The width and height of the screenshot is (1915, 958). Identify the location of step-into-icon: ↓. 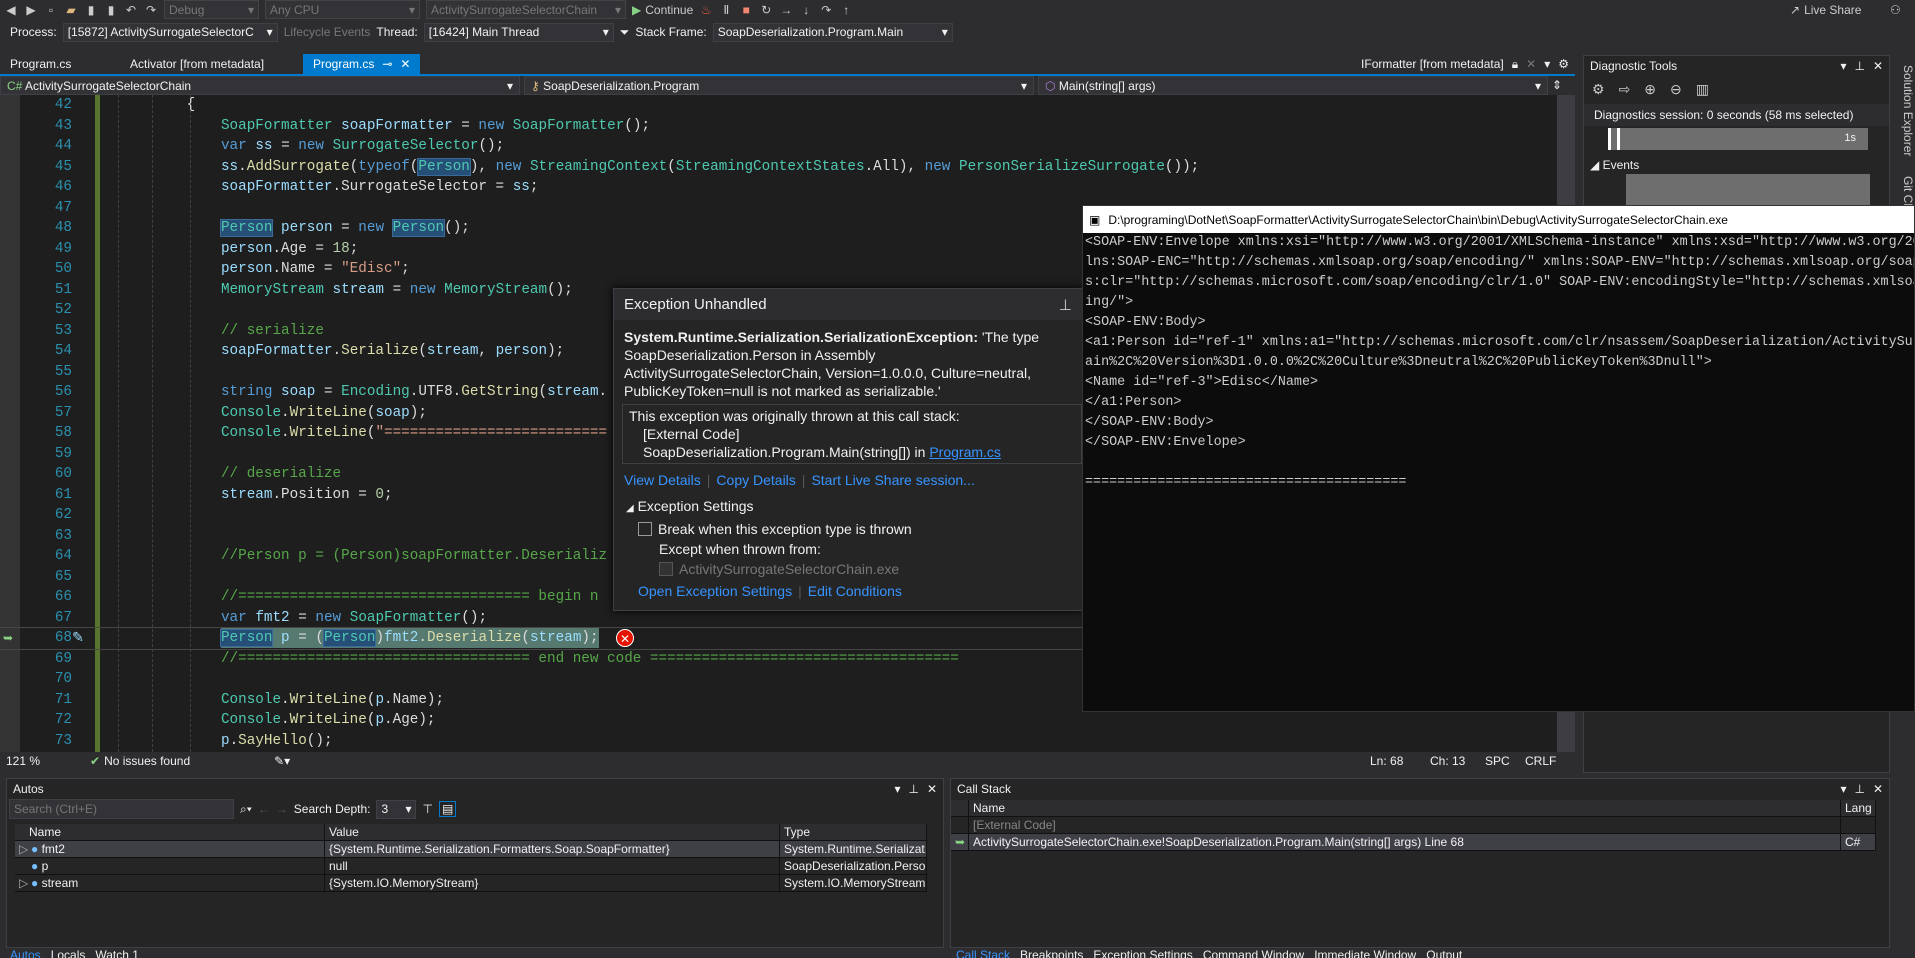
(806, 10).